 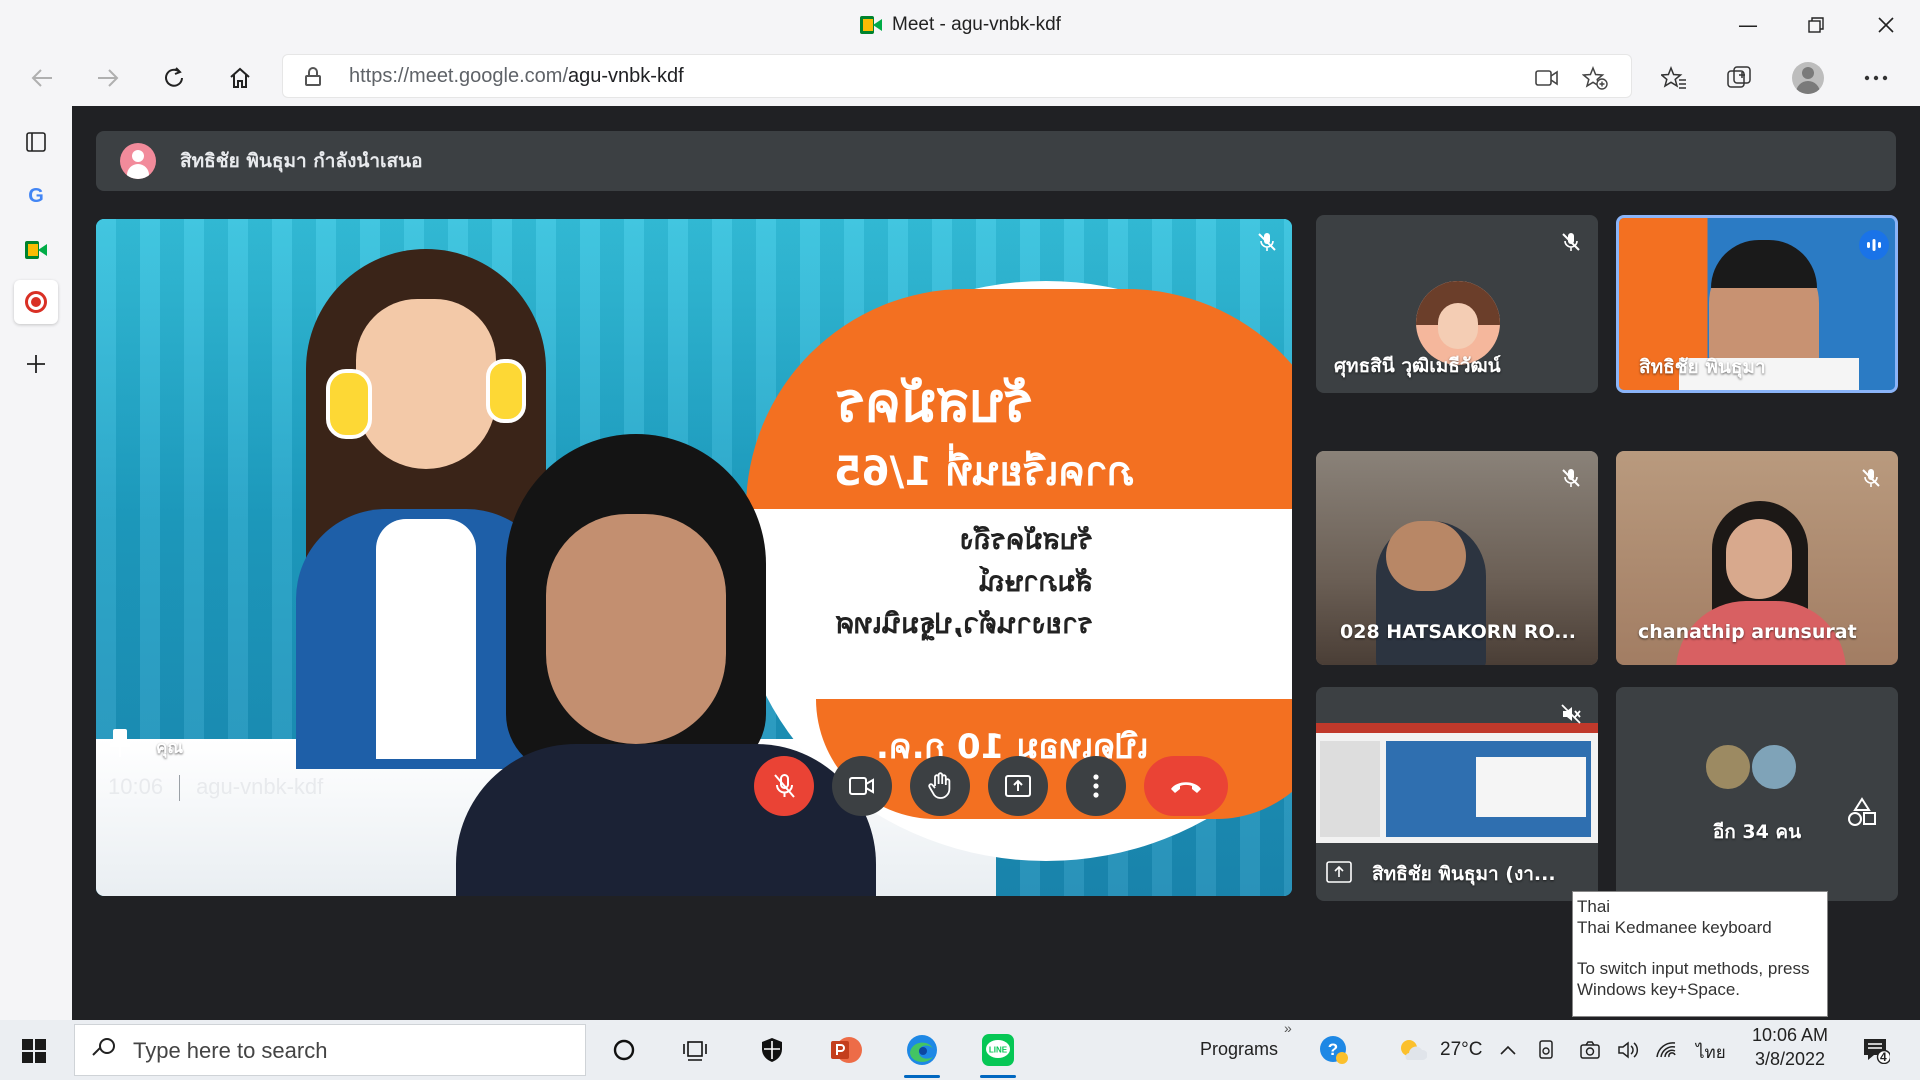 What do you see at coordinates (230, 1050) in the screenshot?
I see `search-placeholder: Type here to search` at bounding box center [230, 1050].